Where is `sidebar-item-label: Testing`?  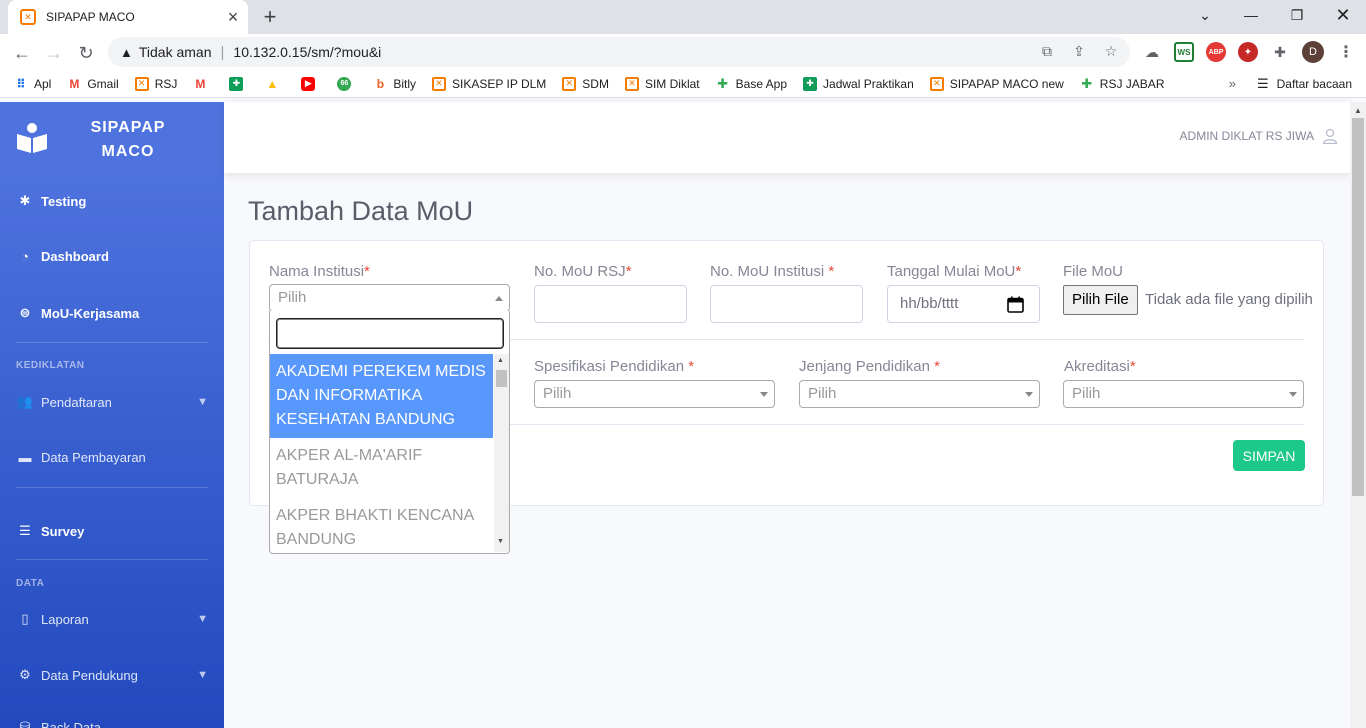
sidebar-item-label: Testing is located at coordinates (64, 201).